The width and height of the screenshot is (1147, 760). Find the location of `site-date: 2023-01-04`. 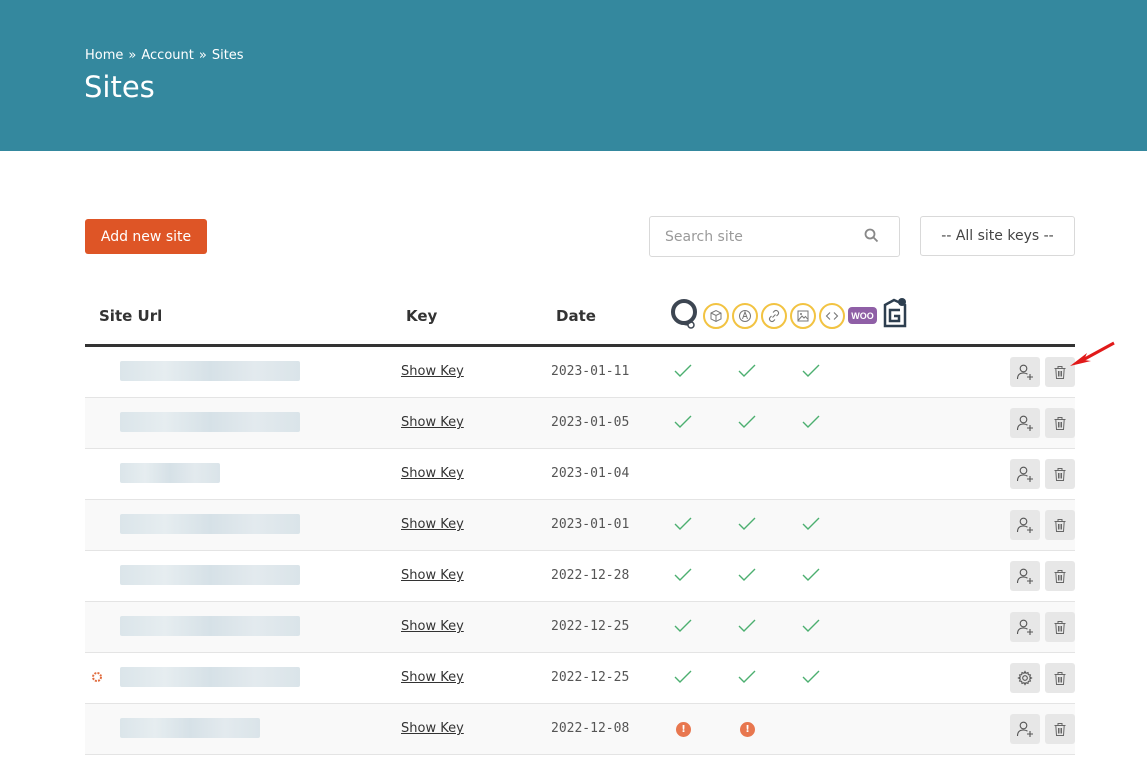

site-date: 2023-01-04 is located at coordinates (590, 473).